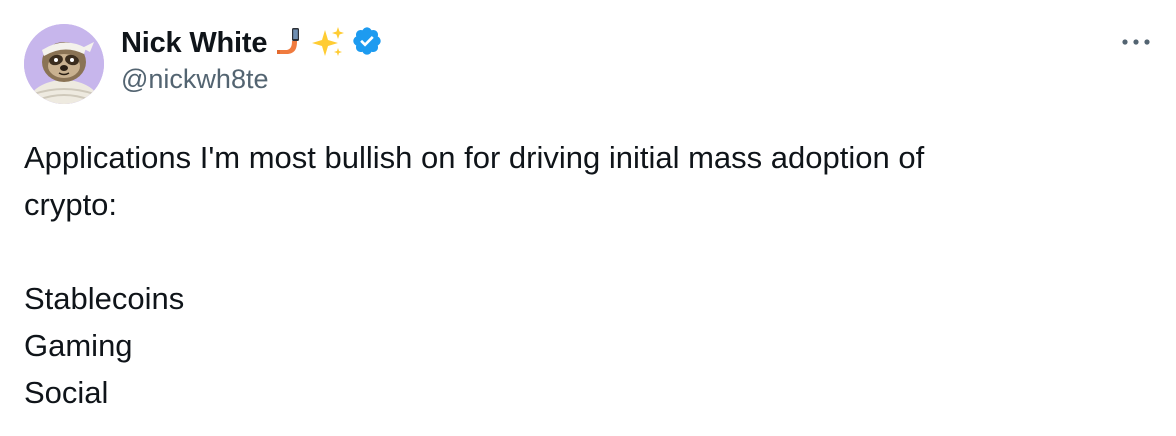 Image resolution: width=1176 pixels, height=436 pixels. Describe the element at coordinates (252, 79) in the screenshot. I see `user-handle: @nickwh8te` at that location.